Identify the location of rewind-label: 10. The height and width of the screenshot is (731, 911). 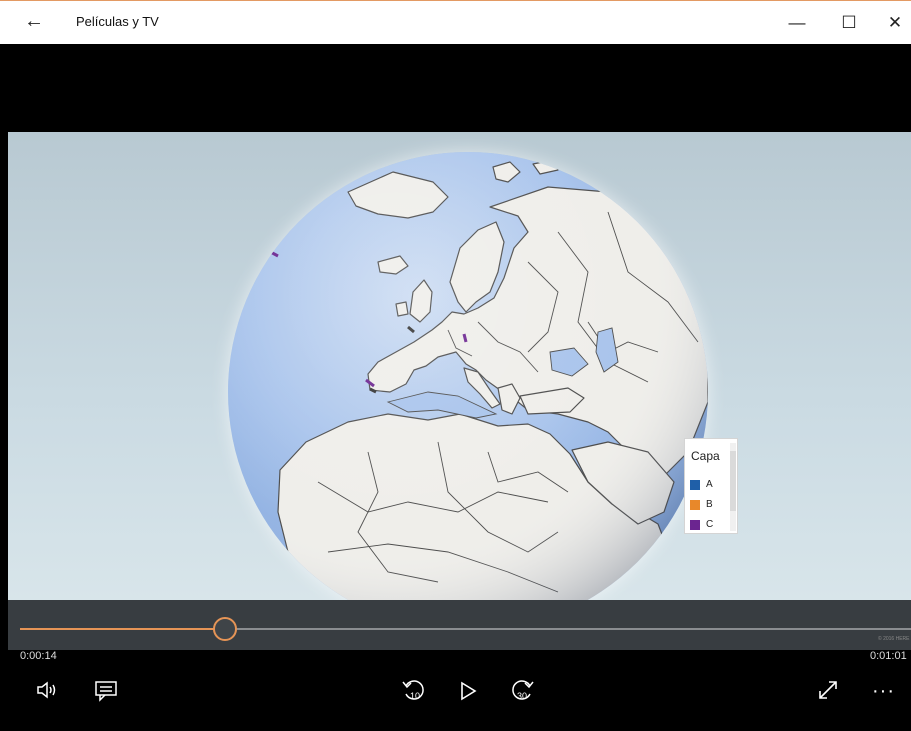
(415, 696).